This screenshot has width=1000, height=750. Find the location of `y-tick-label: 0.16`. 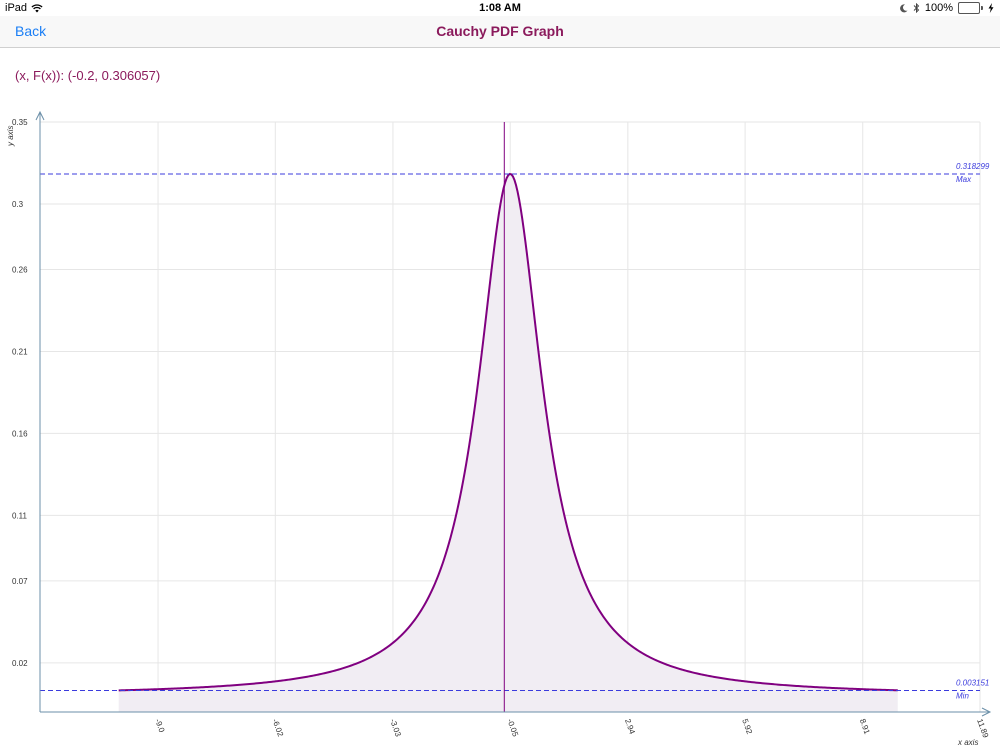

y-tick-label: 0.16 is located at coordinates (20, 433).